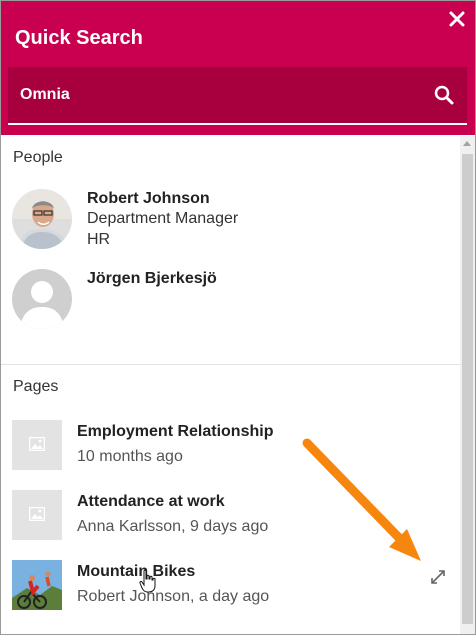 The height and width of the screenshot is (635, 476). Describe the element at coordinates (457, 19) in the screenshot. I see `close-icon` at that location.